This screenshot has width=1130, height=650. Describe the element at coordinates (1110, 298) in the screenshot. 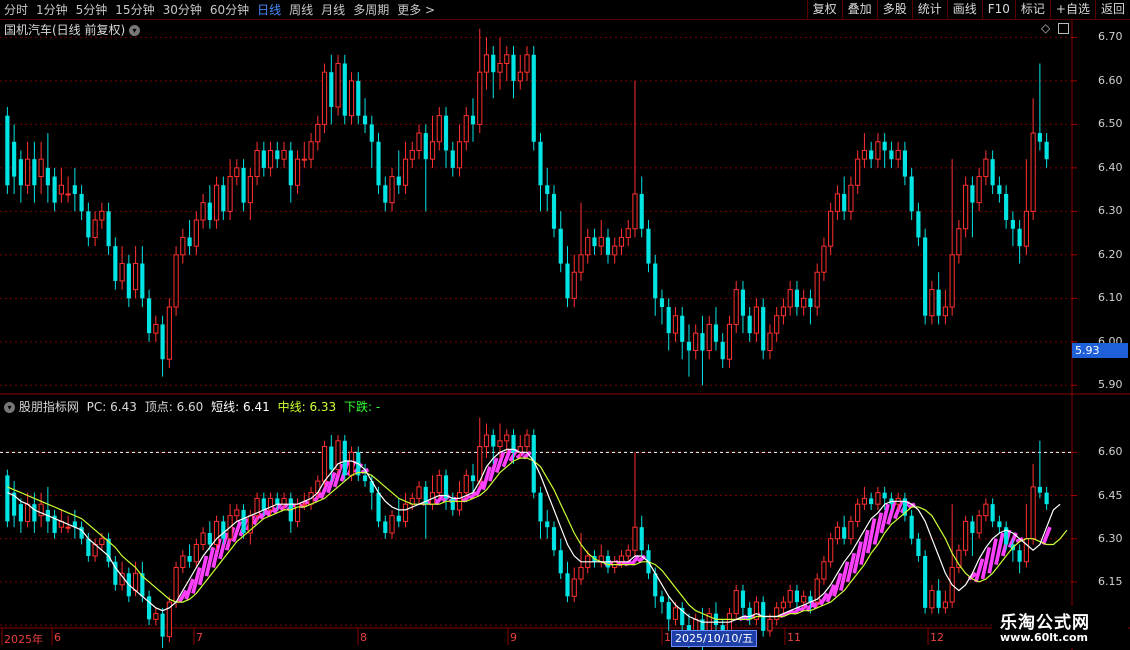

I see `y-label: 6.10` at that location.